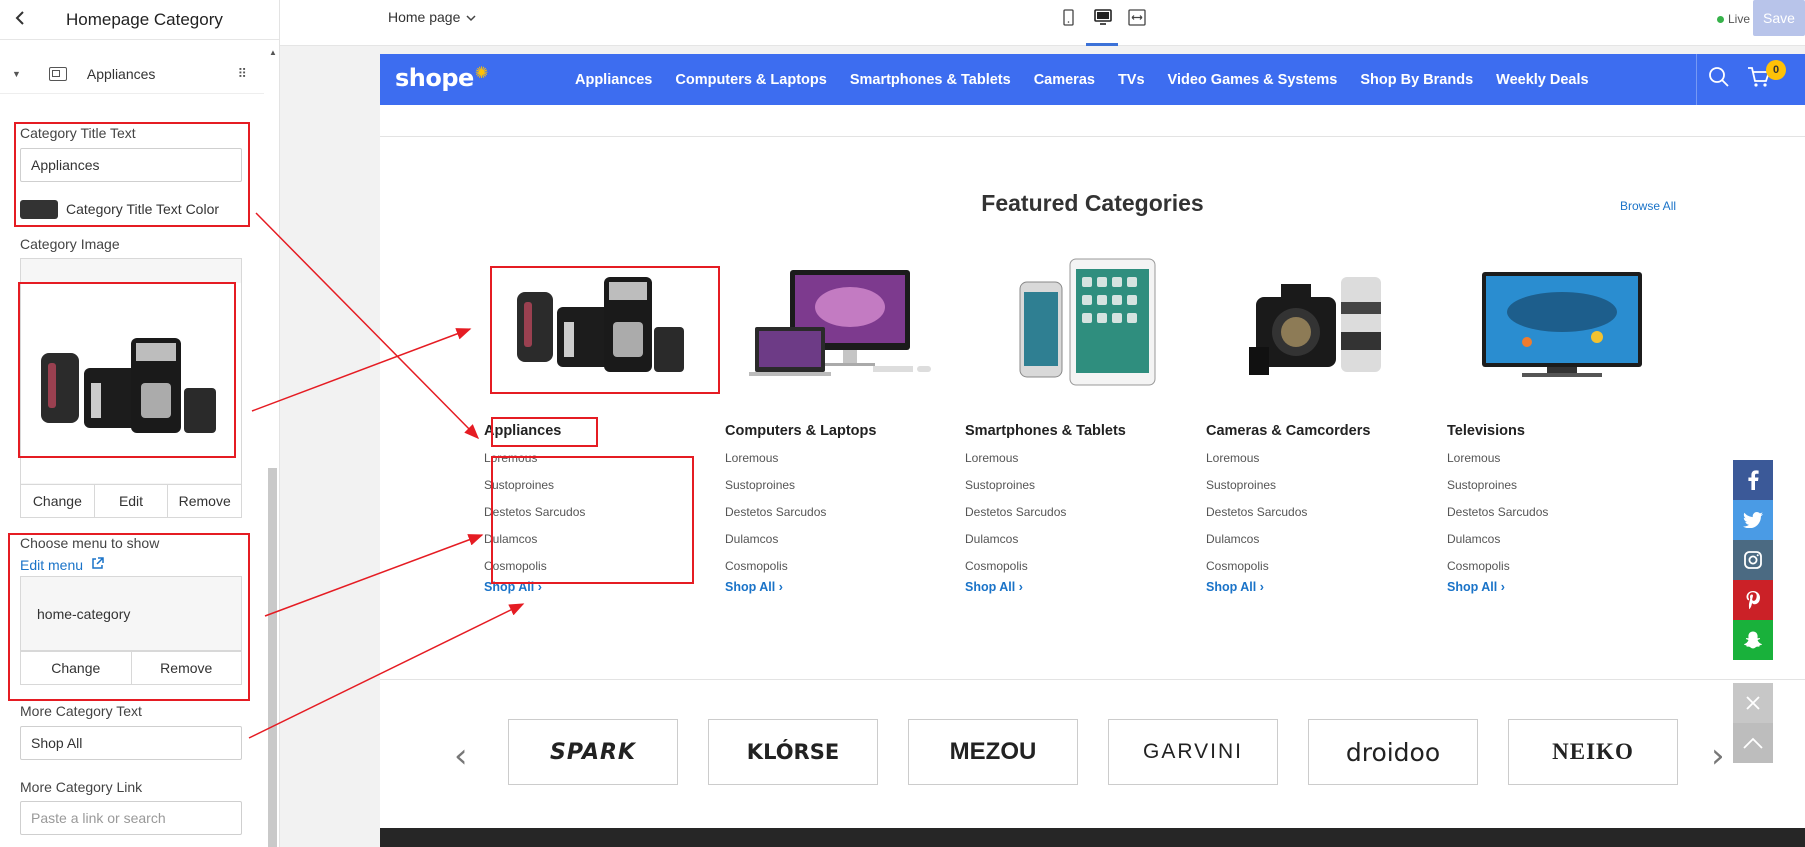 The height and width of the screenshot is (847, 1805). I want to click on snapchat-icon, so click(1753, 640).